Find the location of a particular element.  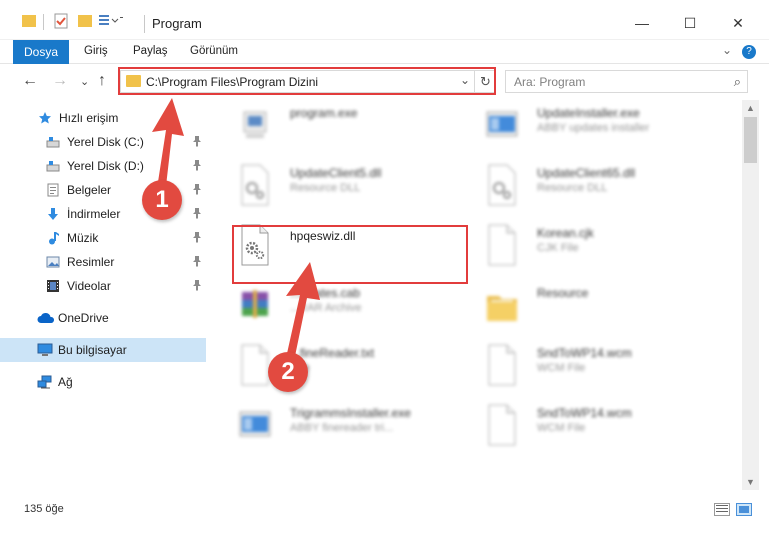

file-item: Korean.cjk CJK File is located at coordinates (585, 245).